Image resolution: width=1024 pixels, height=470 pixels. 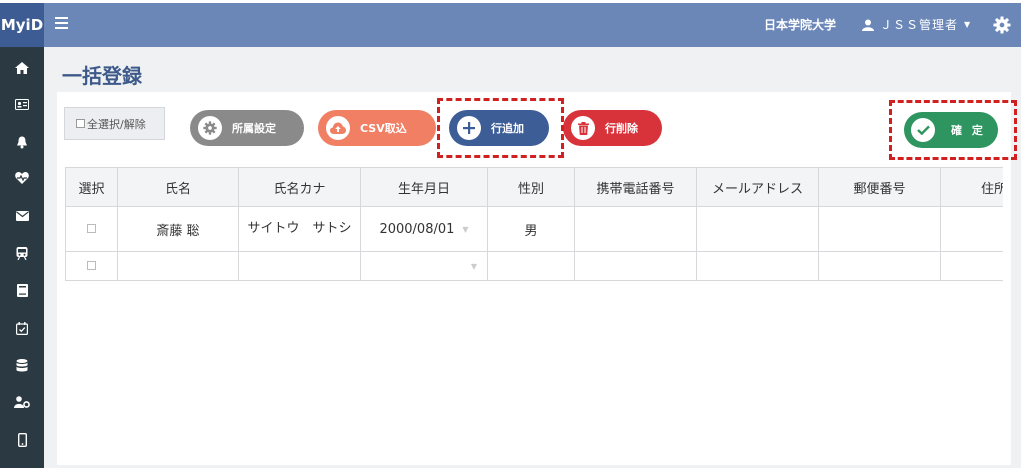 I want to click on home-icon, so click(x=22, y=68).